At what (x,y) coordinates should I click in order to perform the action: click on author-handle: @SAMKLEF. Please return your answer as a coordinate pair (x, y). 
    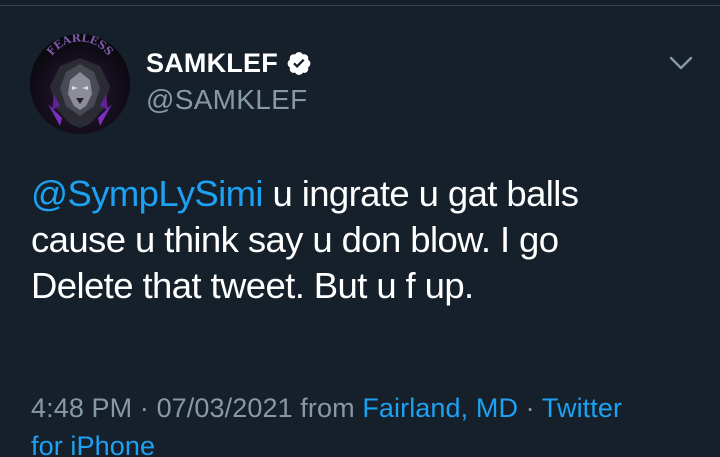
    Looking at the image, I should click on (229, 100).